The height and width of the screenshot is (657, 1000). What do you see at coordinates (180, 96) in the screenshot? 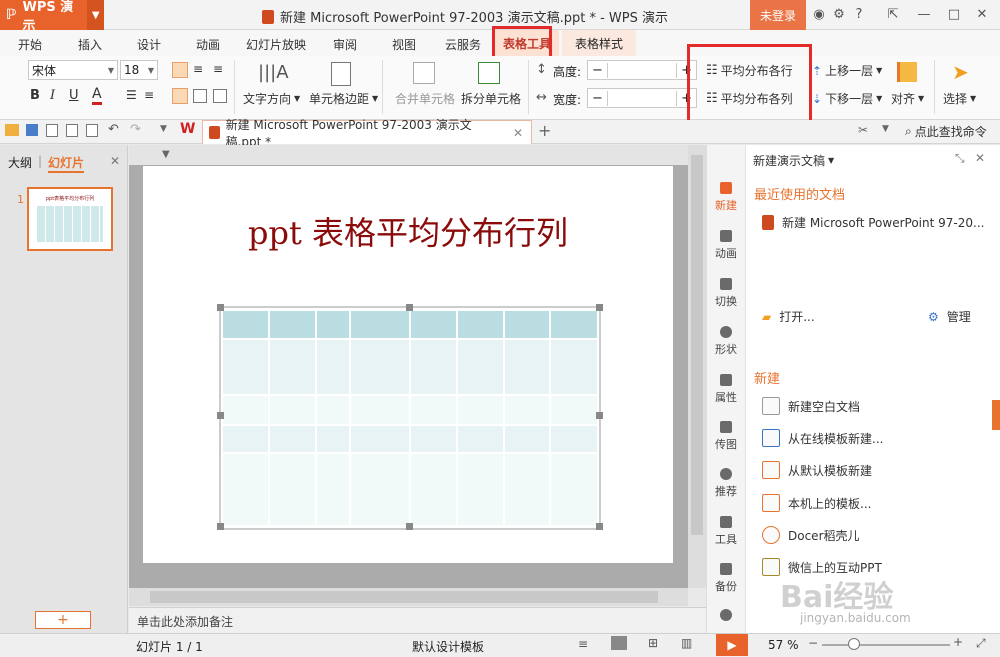
I see `align-top-icon` at bounding box center [180, 96].